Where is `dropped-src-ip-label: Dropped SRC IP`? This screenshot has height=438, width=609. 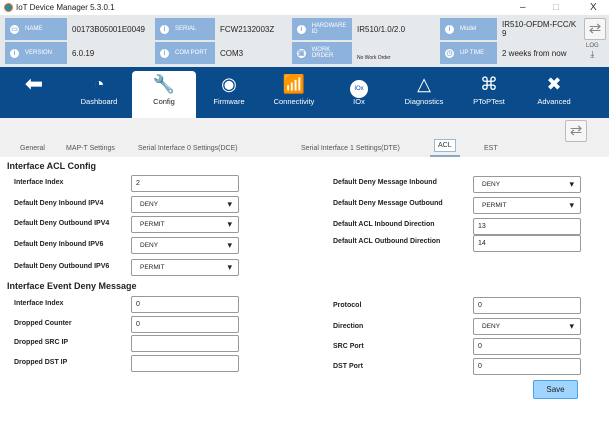 dropped-src-ip-label: Dropped SRC IP is located at coordinates (41, 342).